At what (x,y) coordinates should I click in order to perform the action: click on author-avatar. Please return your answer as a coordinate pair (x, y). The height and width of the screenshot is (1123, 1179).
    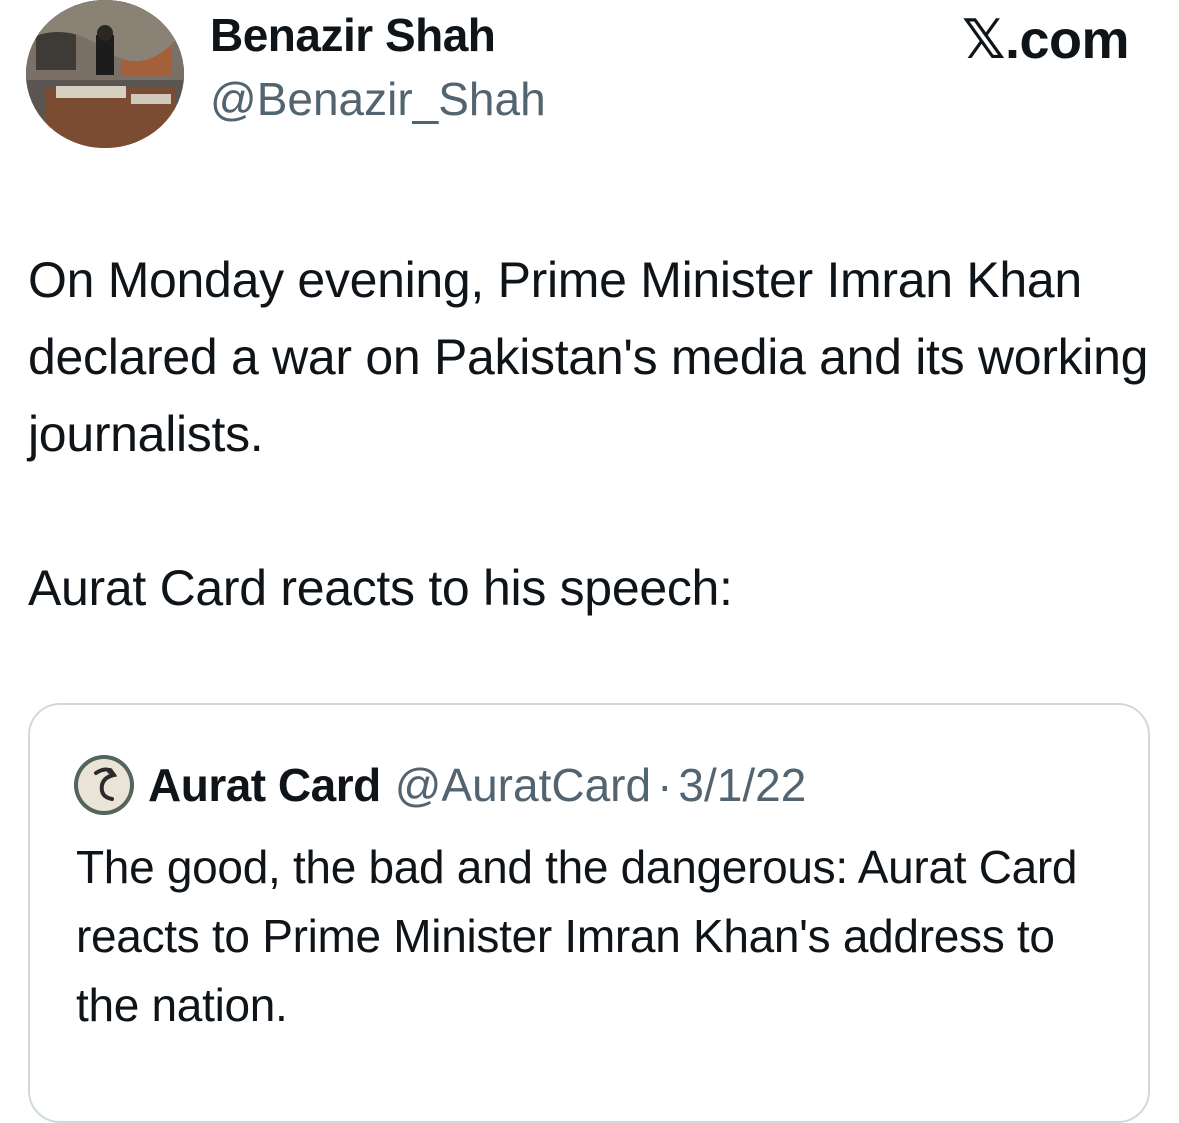
    Looking at the image, I should click on (105, 74).